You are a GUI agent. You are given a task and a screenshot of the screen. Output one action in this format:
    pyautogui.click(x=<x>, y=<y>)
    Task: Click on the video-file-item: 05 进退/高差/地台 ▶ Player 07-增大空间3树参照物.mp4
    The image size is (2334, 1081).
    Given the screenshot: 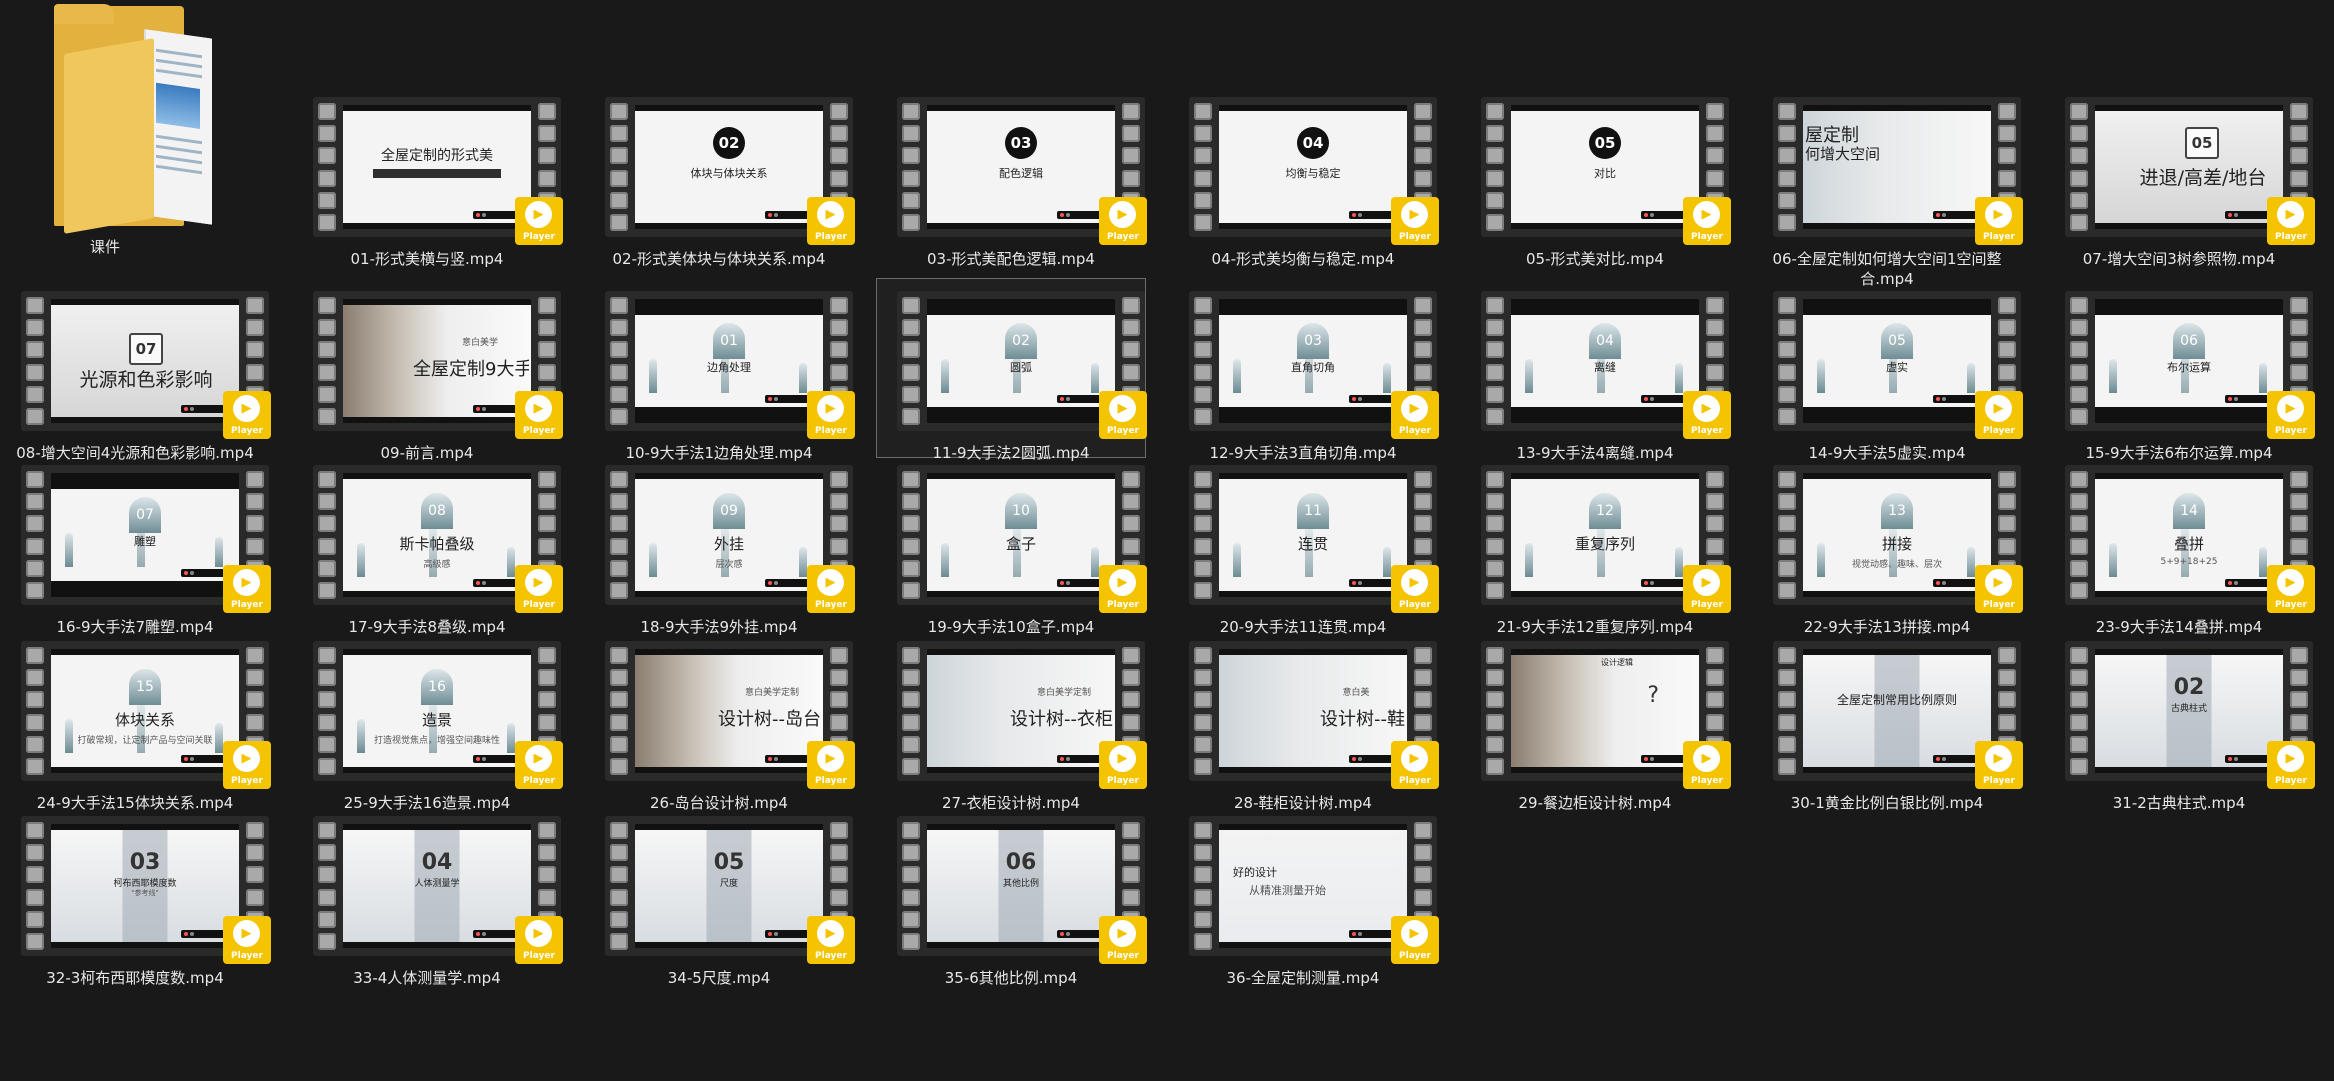 What is the action you would take?
    pyautogui.click(x=2179, y=184)
    